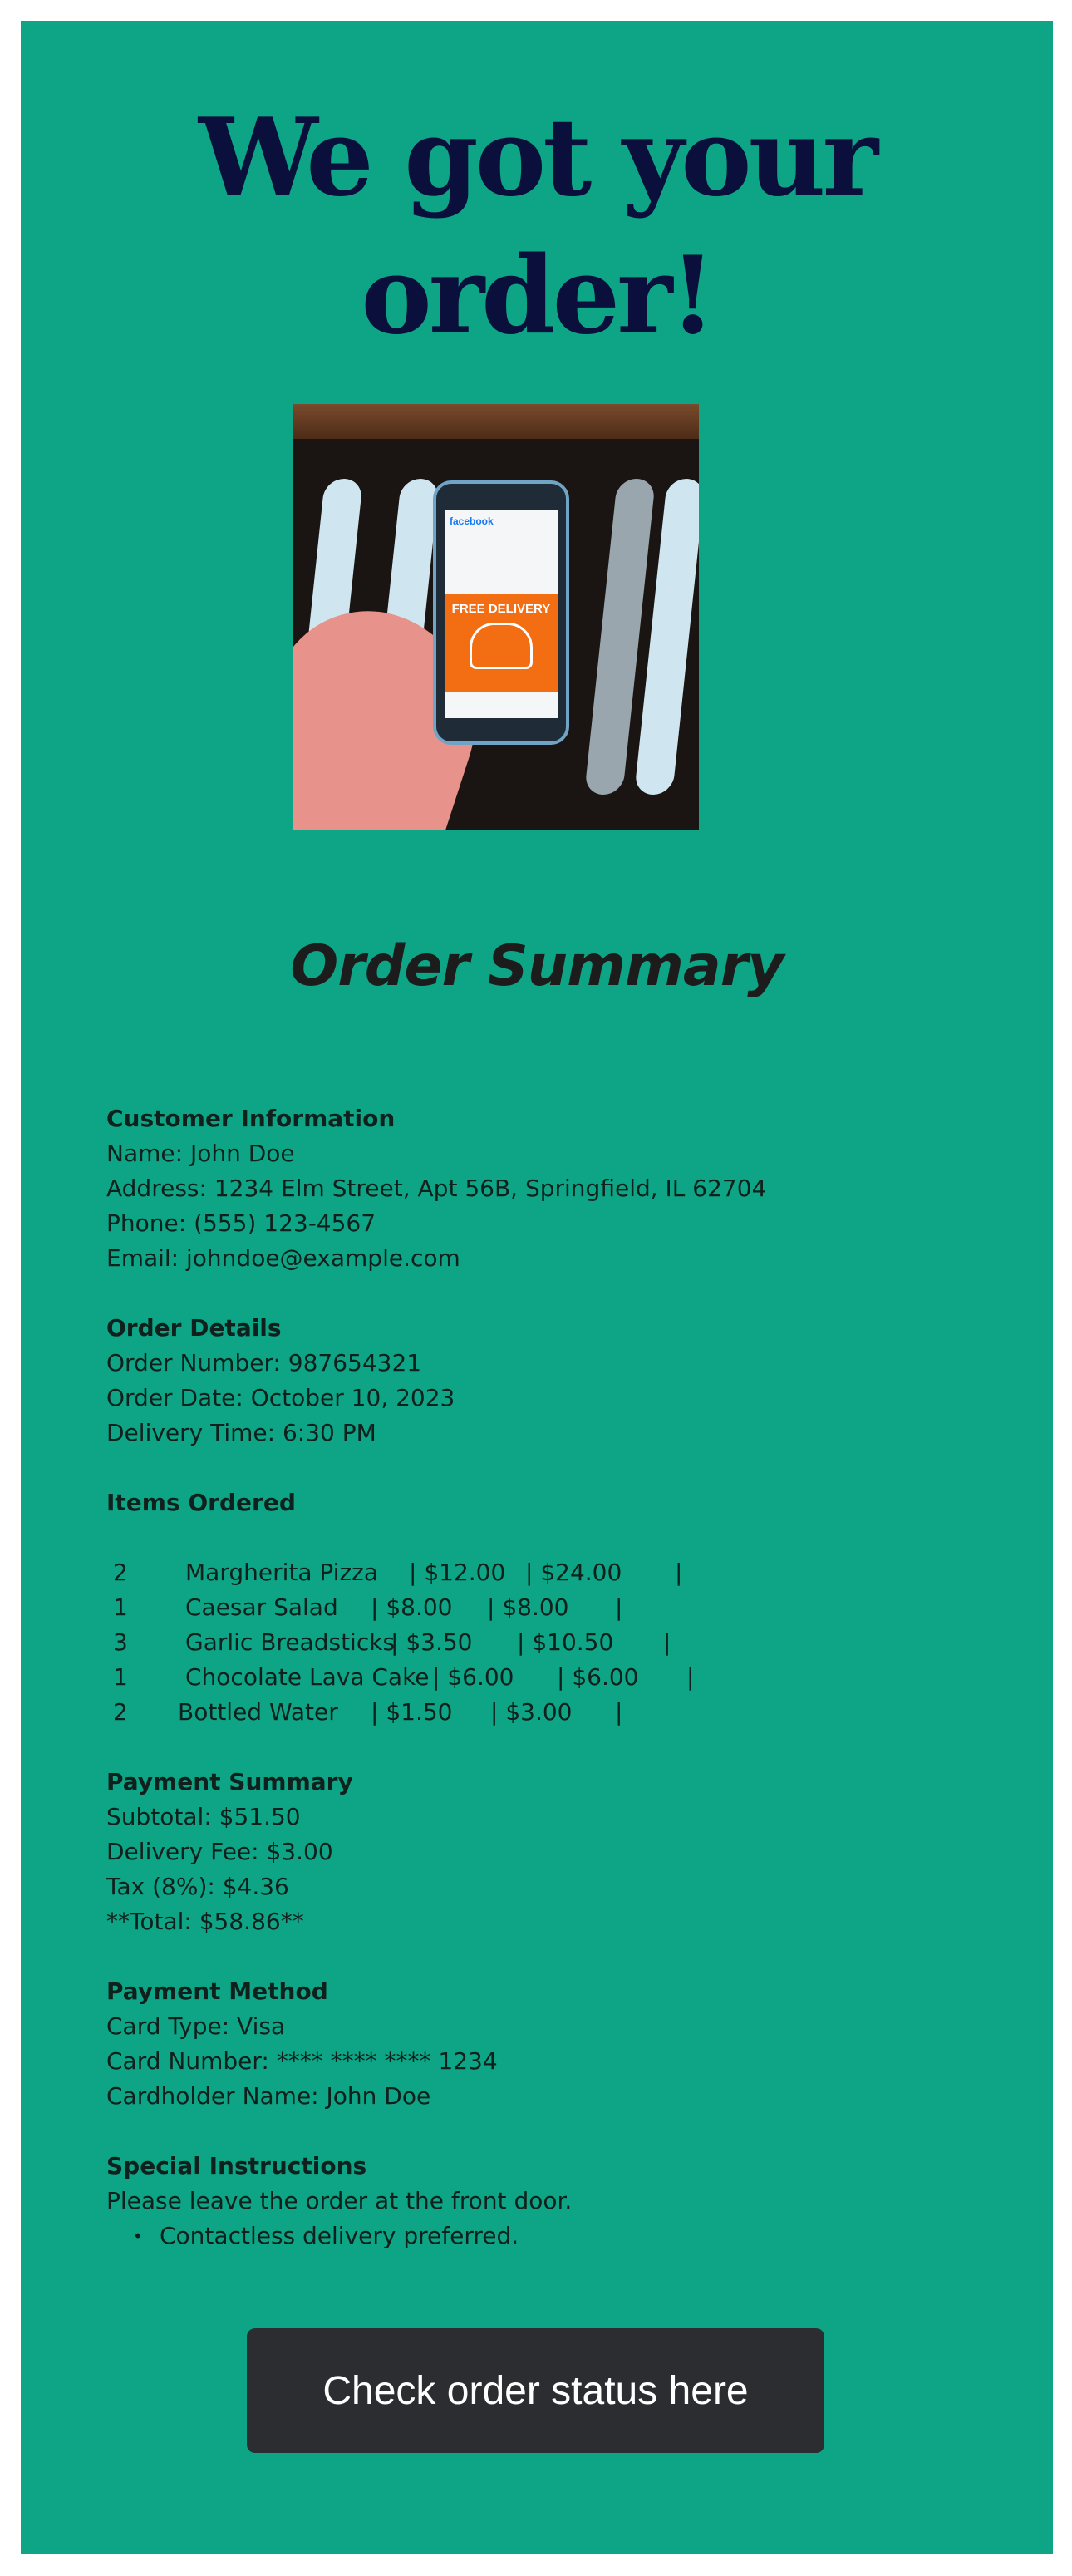 The image size is (1072, 2576). I want to click on facebook-logo: facebook, so click(472, 521).